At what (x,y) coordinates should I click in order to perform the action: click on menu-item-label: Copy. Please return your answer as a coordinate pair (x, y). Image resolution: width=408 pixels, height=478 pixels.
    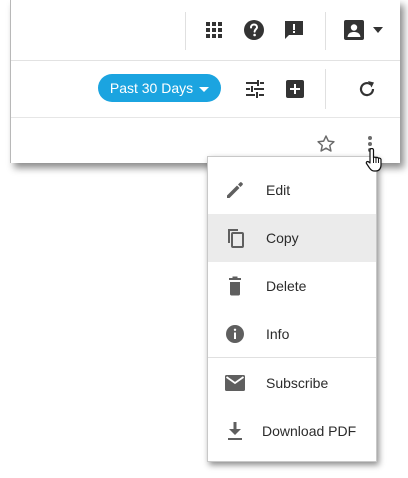
    Looking at the image, I should click on (282, 238).